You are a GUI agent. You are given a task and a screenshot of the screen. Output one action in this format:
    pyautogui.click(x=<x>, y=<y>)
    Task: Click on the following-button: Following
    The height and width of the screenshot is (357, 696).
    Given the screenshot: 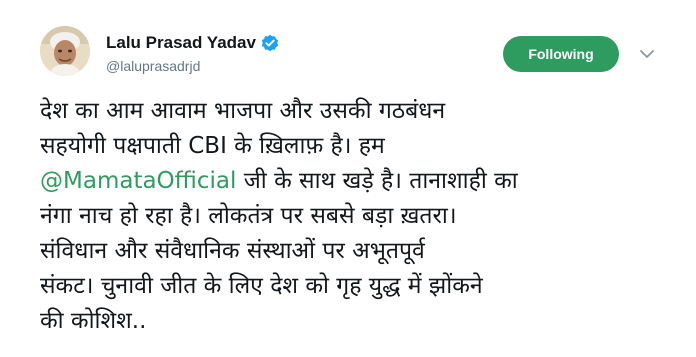 What is the action you would take?
    pyautogui.click(x=561, y=54)
    